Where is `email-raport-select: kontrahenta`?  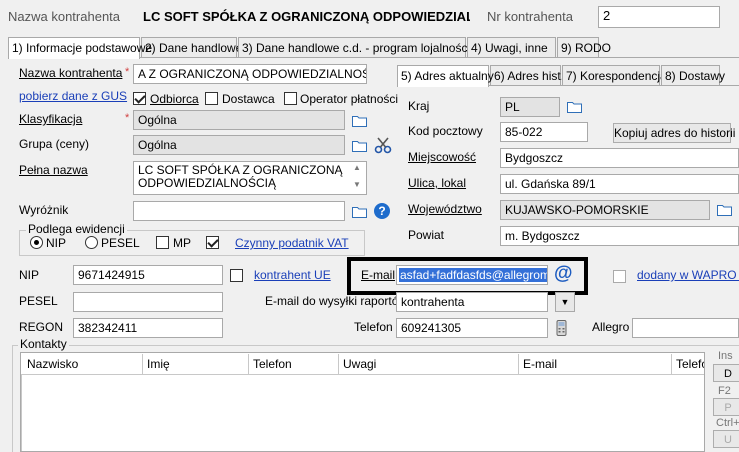 email-raport-select: kontrahenta is located at coordinates (472, 302).